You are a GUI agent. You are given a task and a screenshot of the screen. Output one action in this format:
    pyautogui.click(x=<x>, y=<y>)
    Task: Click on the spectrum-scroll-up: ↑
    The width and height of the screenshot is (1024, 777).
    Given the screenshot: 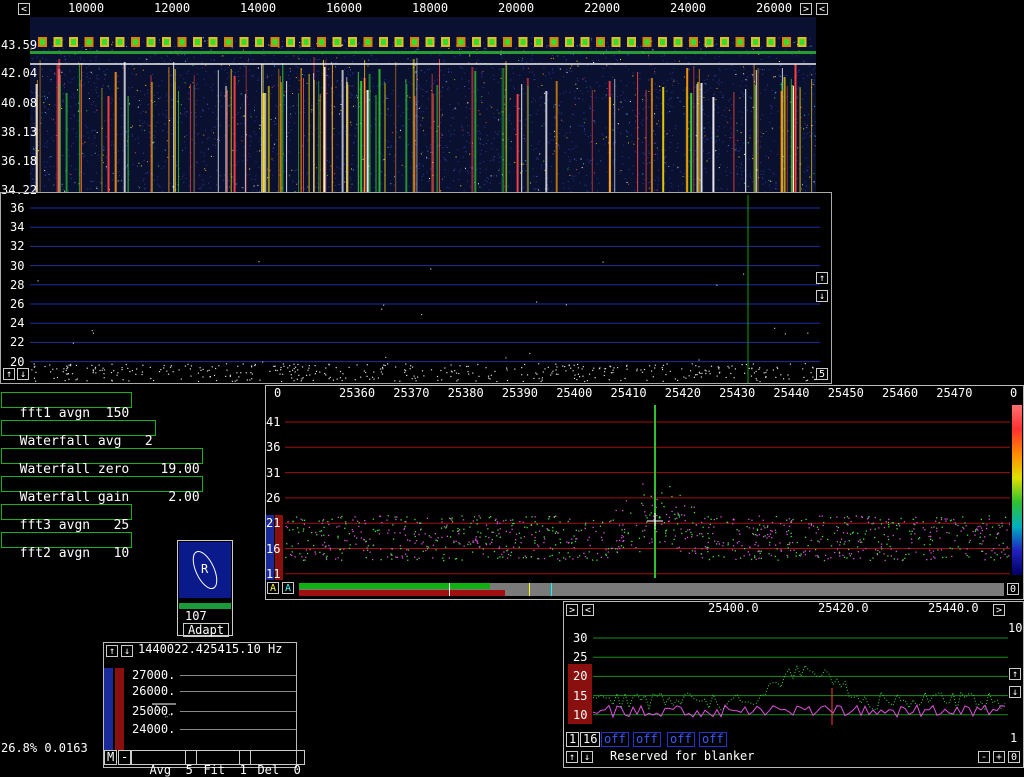 What is the action you would take?
    pyautogui.click(x=822, y=278)
    